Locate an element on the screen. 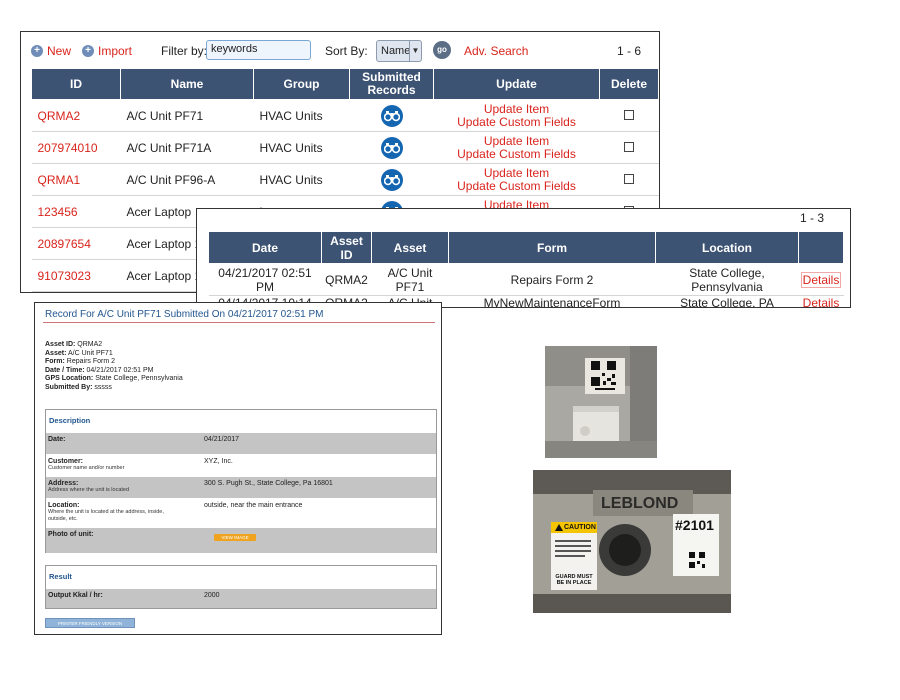 The width and height of the screenshot is (900, 700). submitted-records-cell is located at coordinates (391, 147).